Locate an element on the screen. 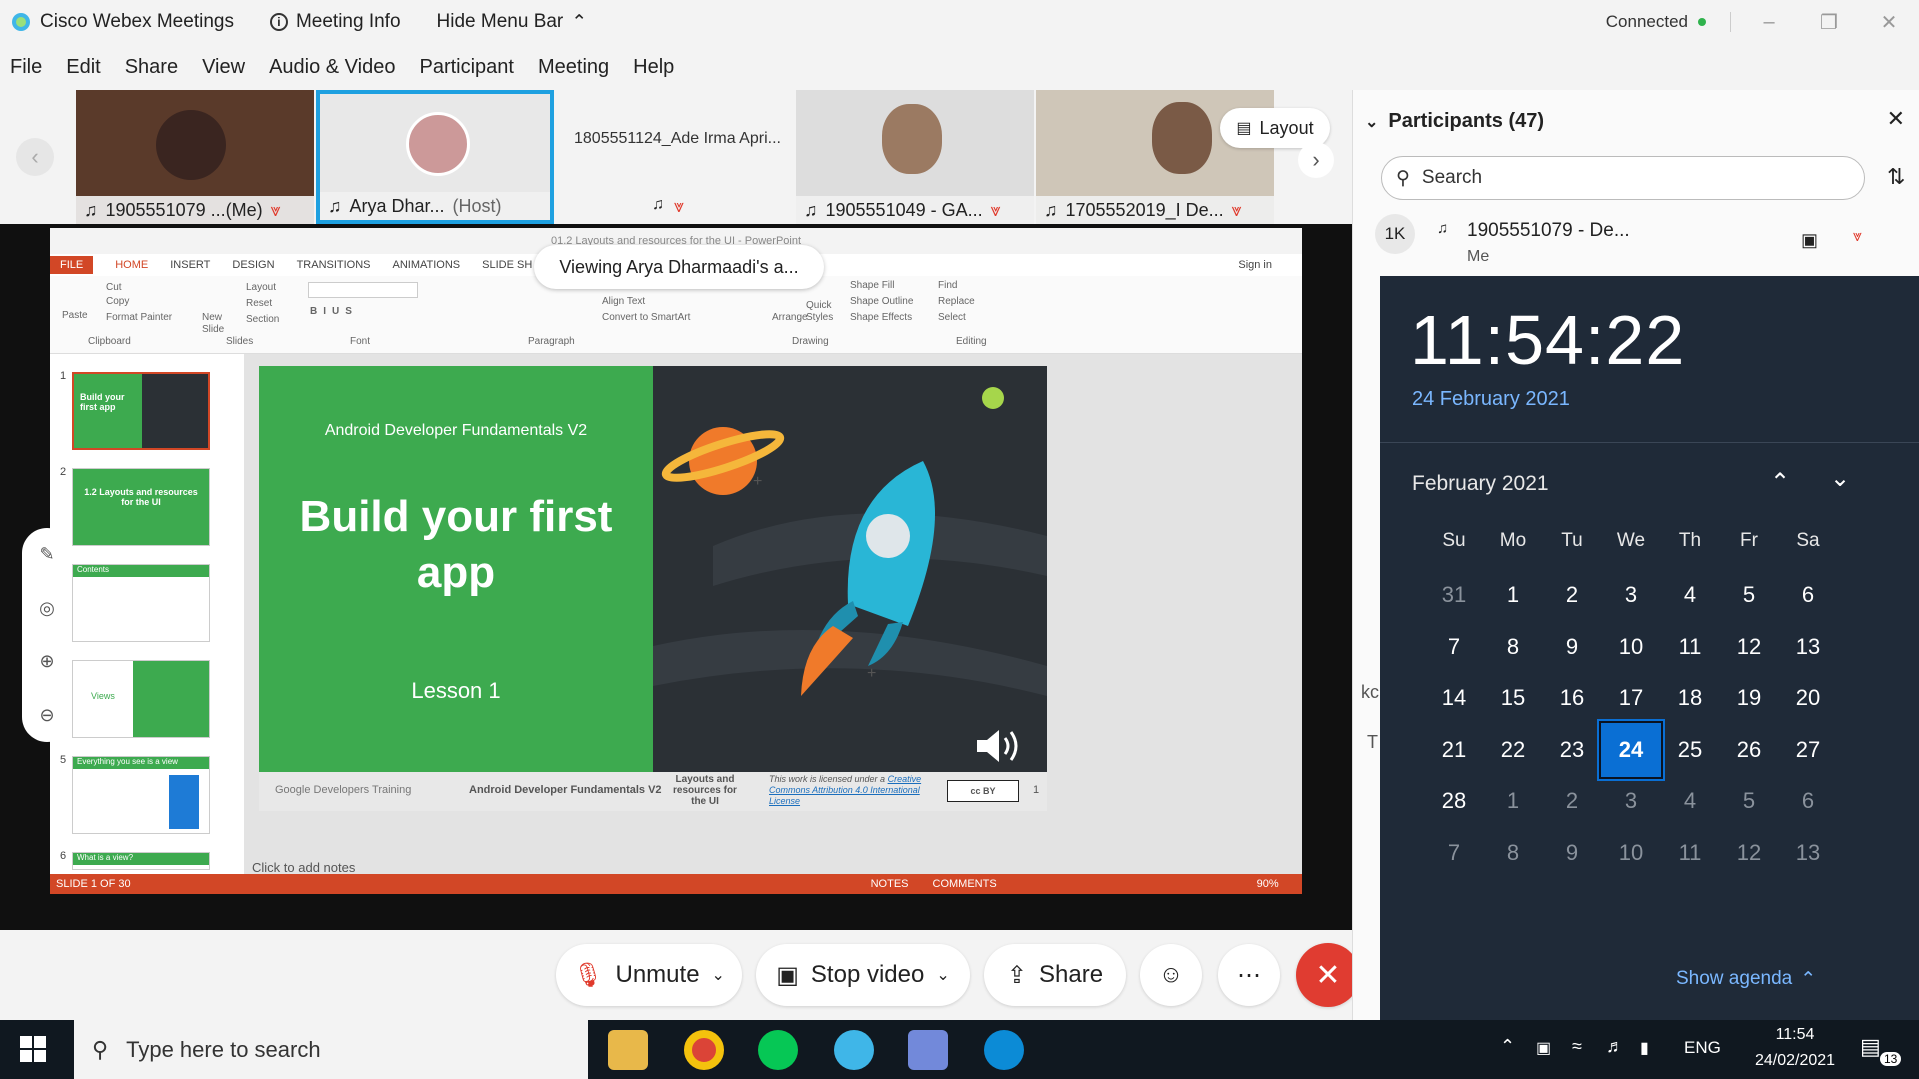 The height and width of the screenshot is (1079, 1919). notes-placeholder: Click to add notes is located at coordinates (303, 867).